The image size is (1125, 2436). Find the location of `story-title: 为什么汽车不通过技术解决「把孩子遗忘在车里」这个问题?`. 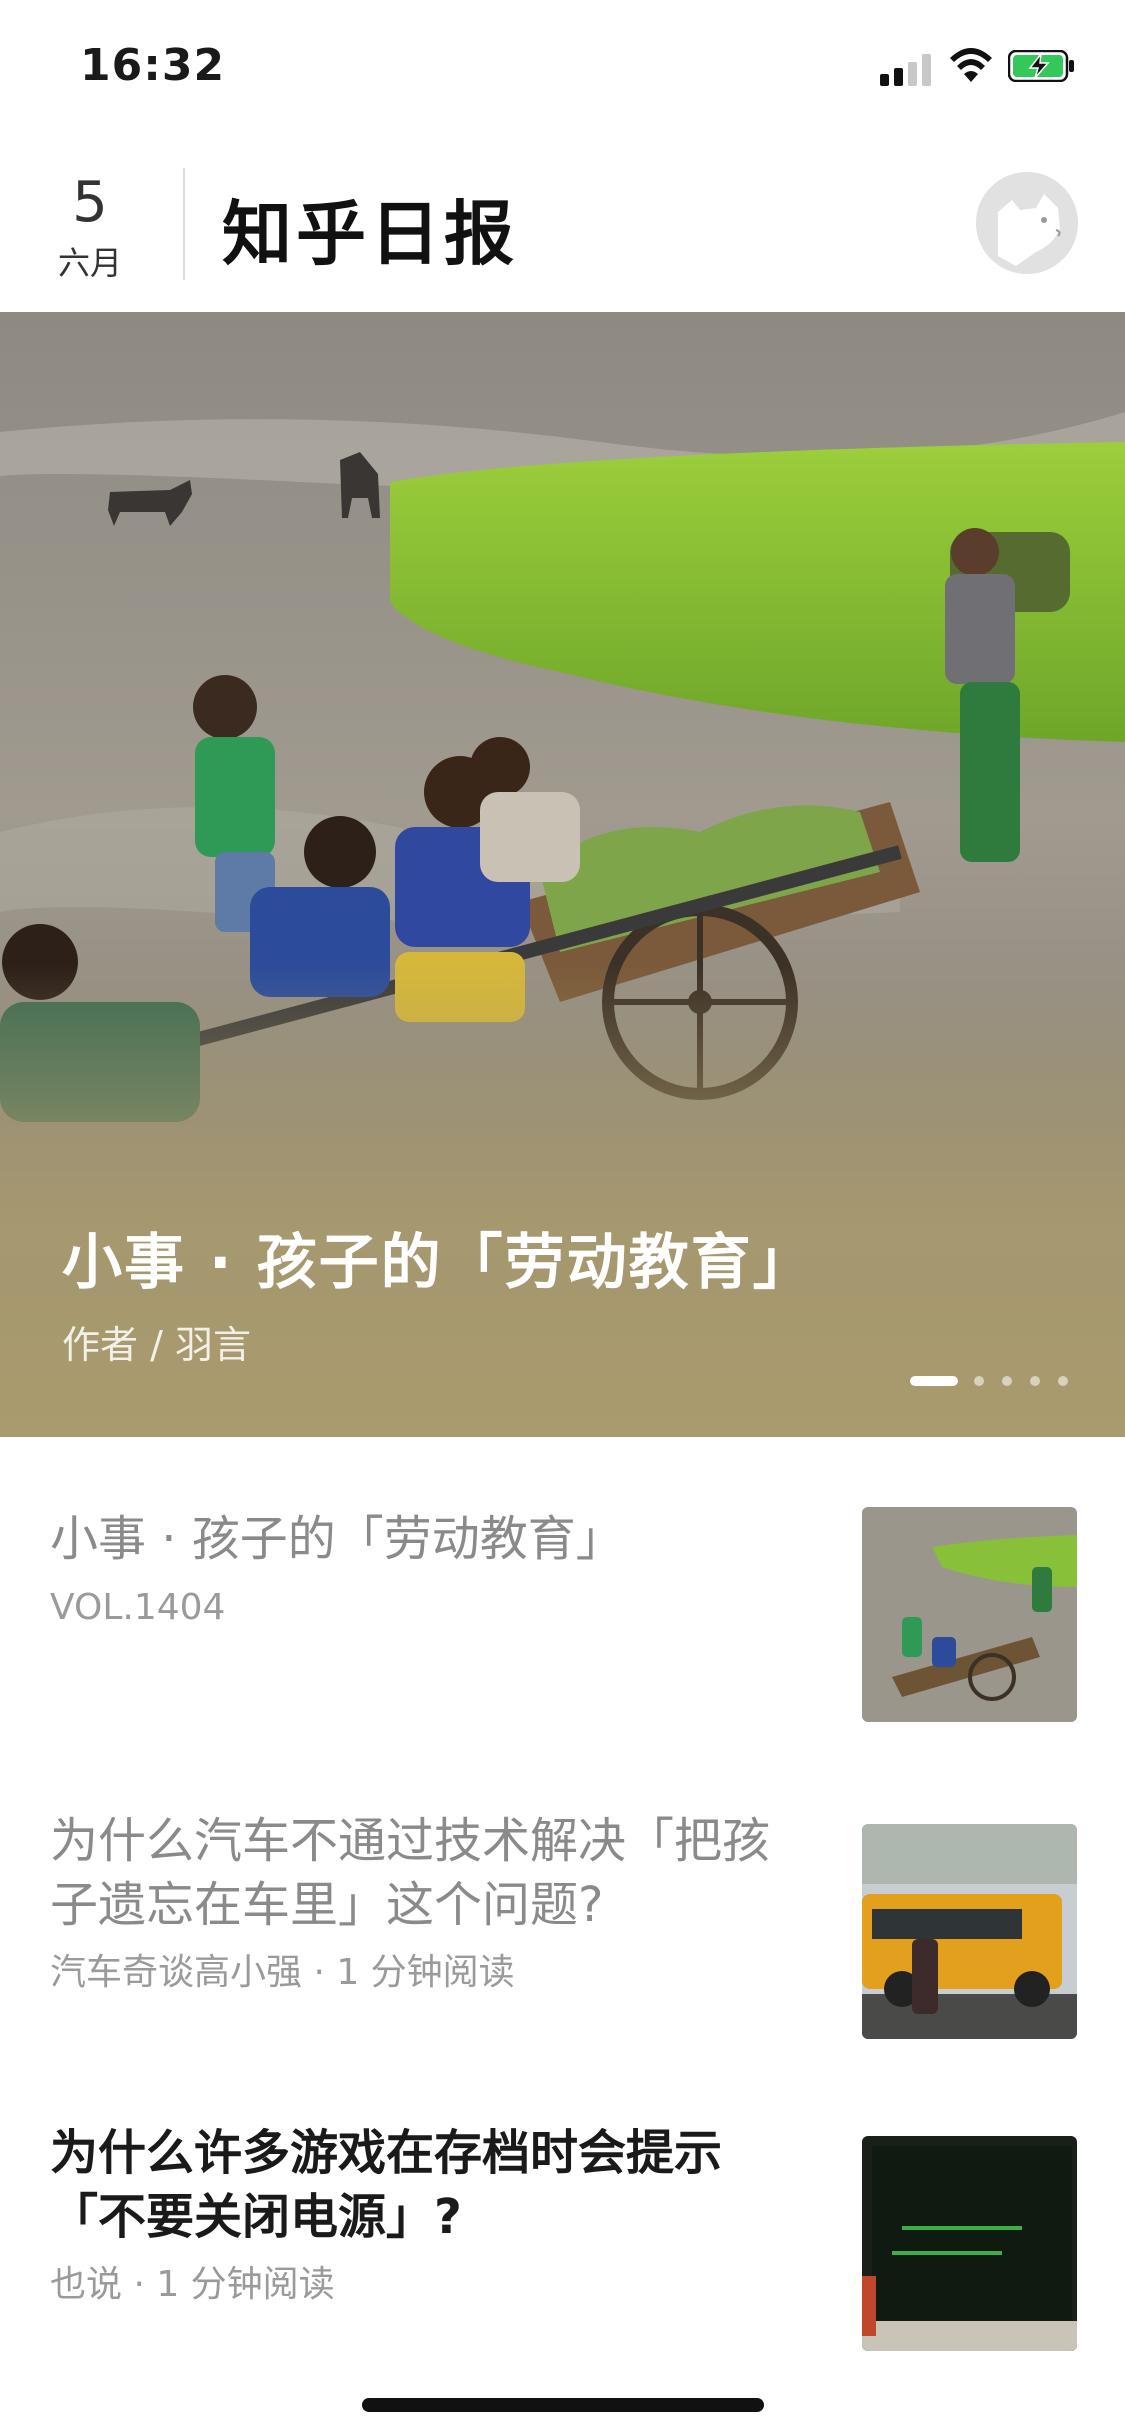

story-title: 为什么汽车不通过技术解决「把孩子遗忘在车里」这个问题? is located at coordinates (430, 1873).